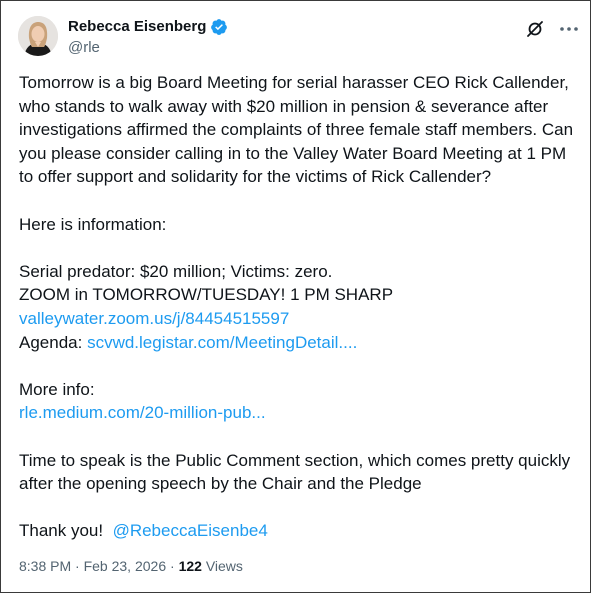 This screenshot has height=593, width=591. What do you see at coordinates (93, 224) in the screenshot?
I see `tweet-paragraph-info: Here is information:` at bounding box center [93, 224].